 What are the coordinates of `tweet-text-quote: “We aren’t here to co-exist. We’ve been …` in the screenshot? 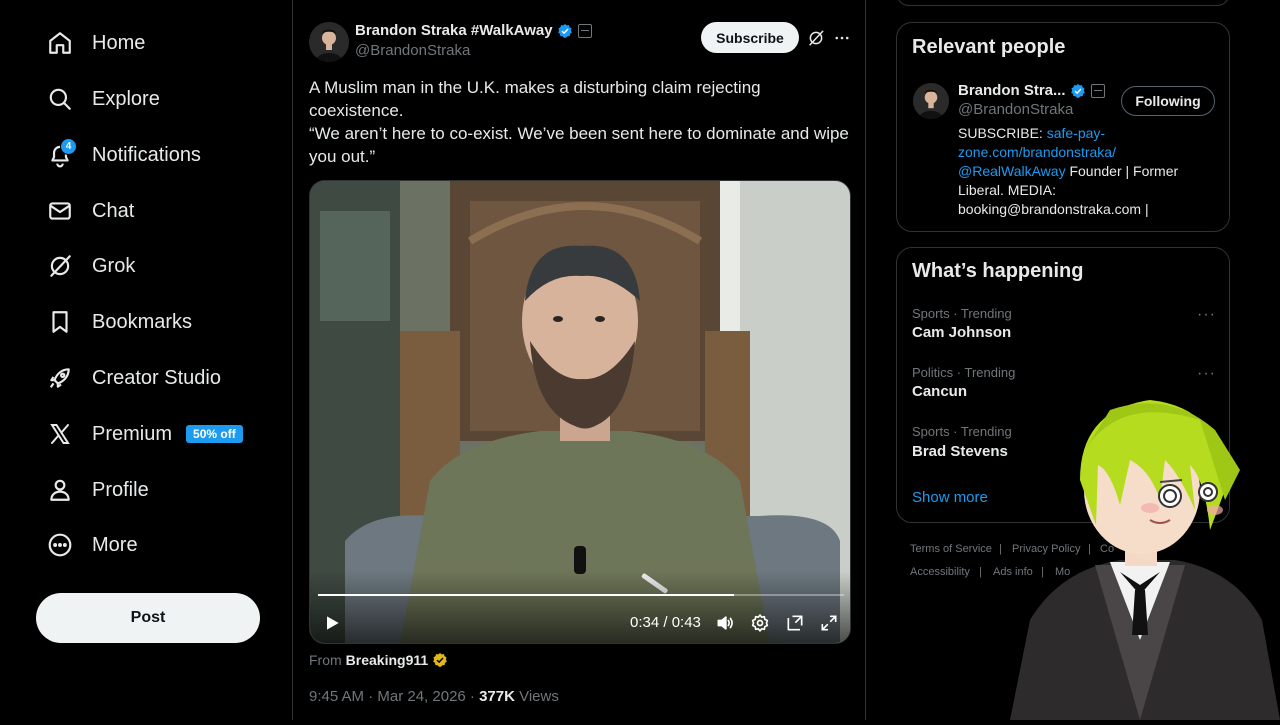 It's located at (579, 145).